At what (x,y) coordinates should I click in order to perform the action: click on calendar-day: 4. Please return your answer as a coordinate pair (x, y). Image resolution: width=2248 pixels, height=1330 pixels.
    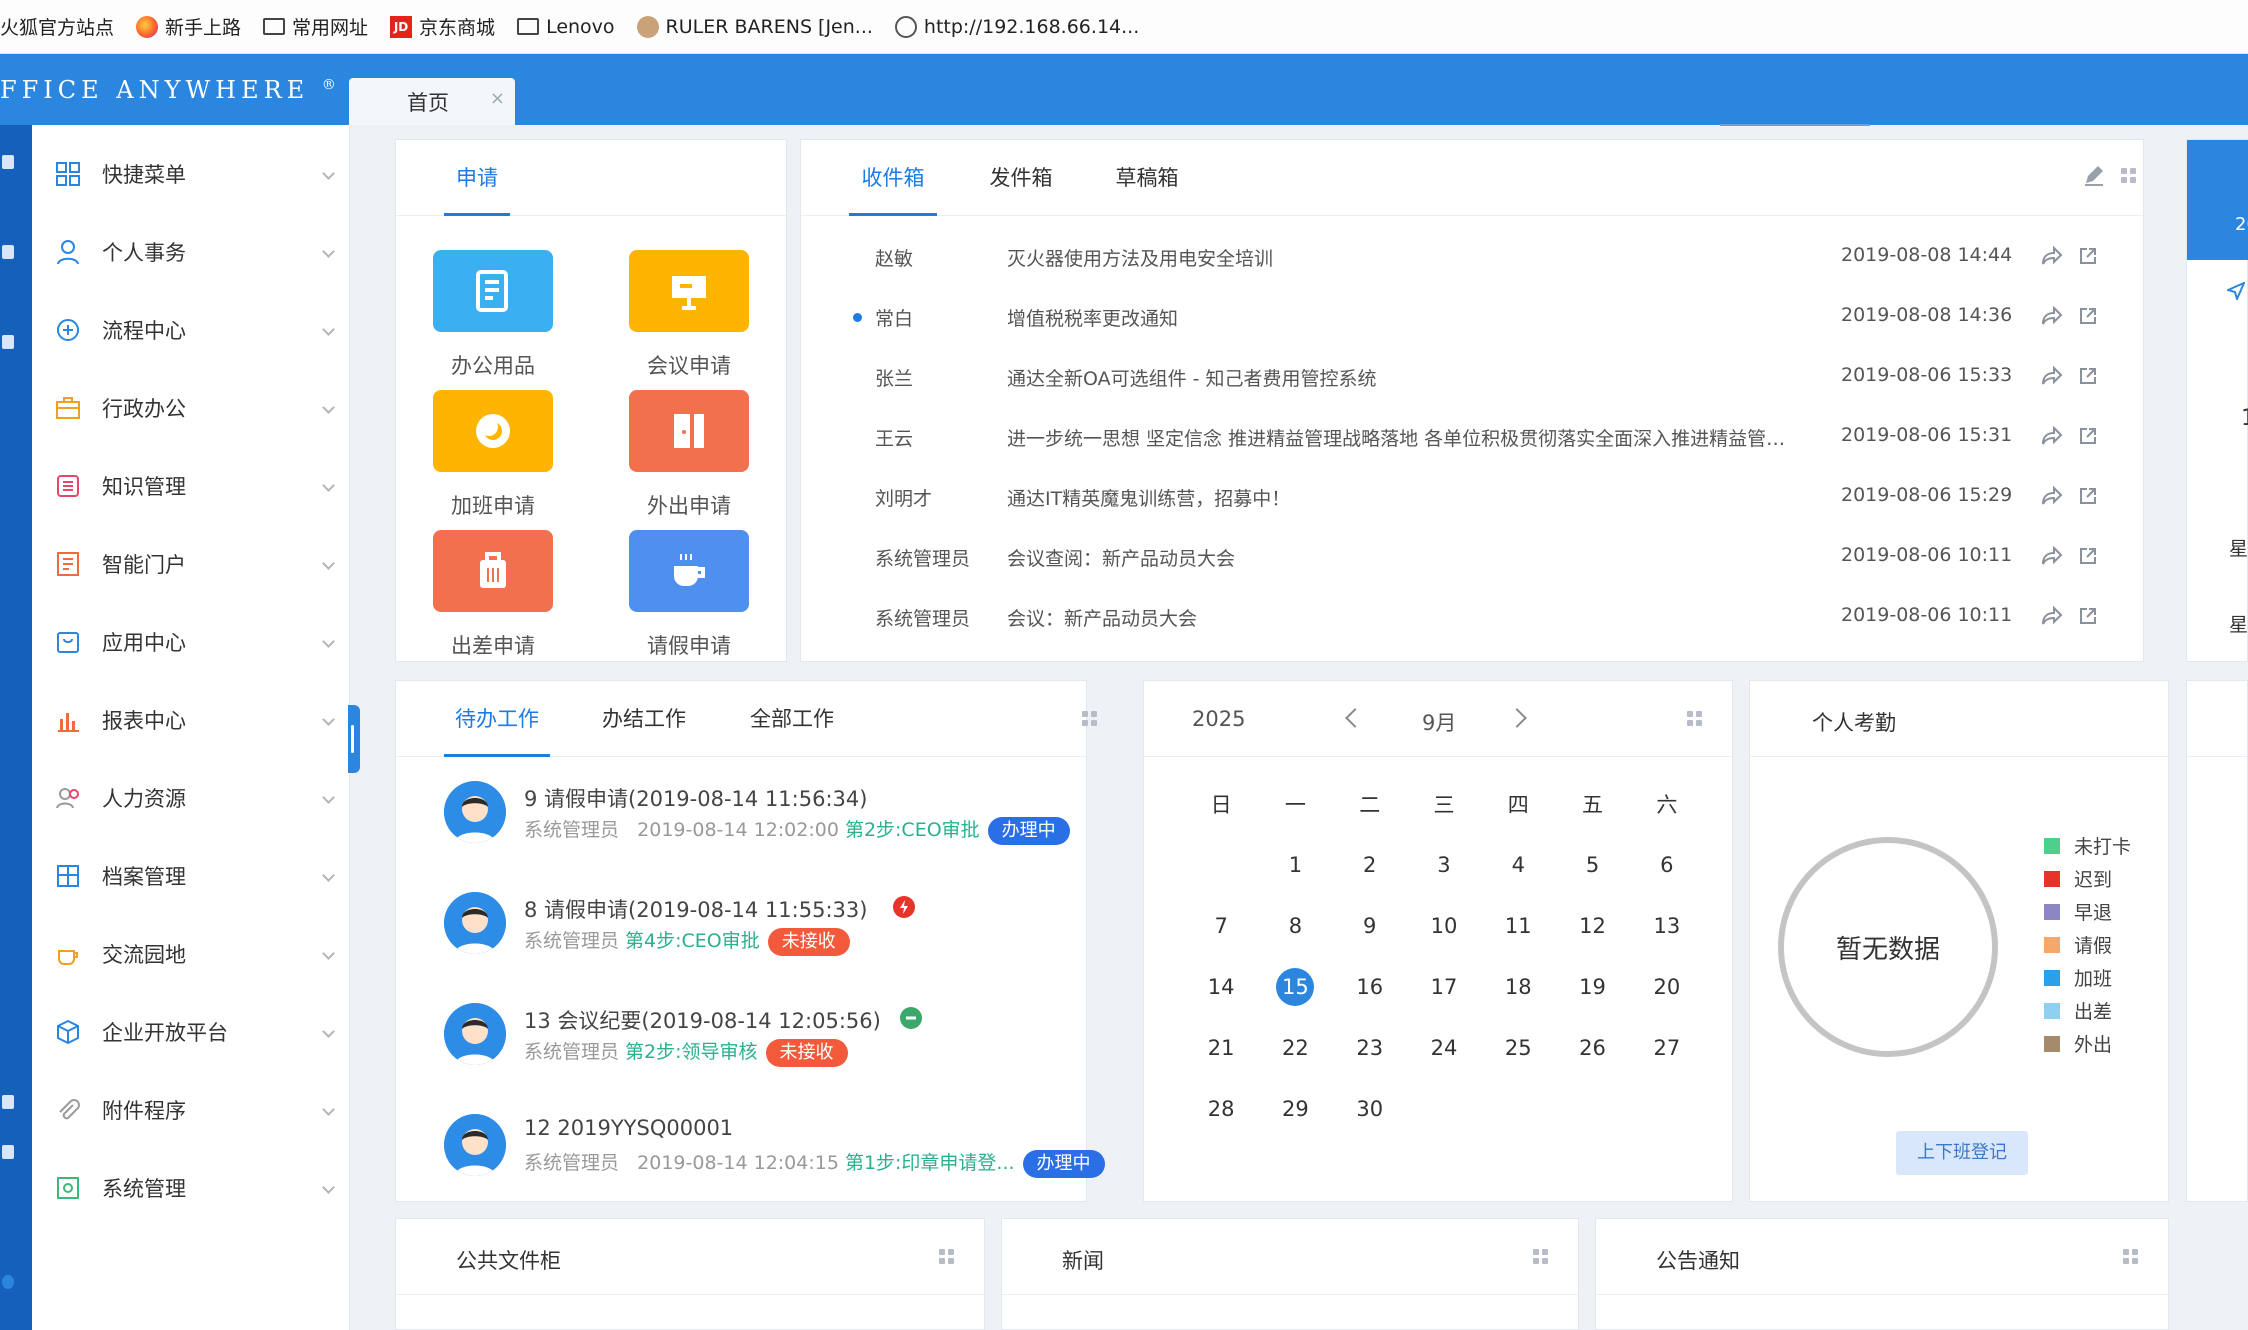
    Looking at the image, I should click on (1518, 865).